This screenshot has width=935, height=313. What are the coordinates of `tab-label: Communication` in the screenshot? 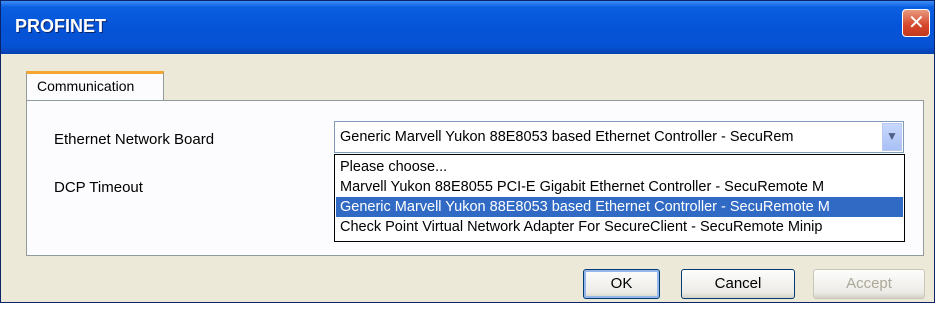 It's located at (86, 86).